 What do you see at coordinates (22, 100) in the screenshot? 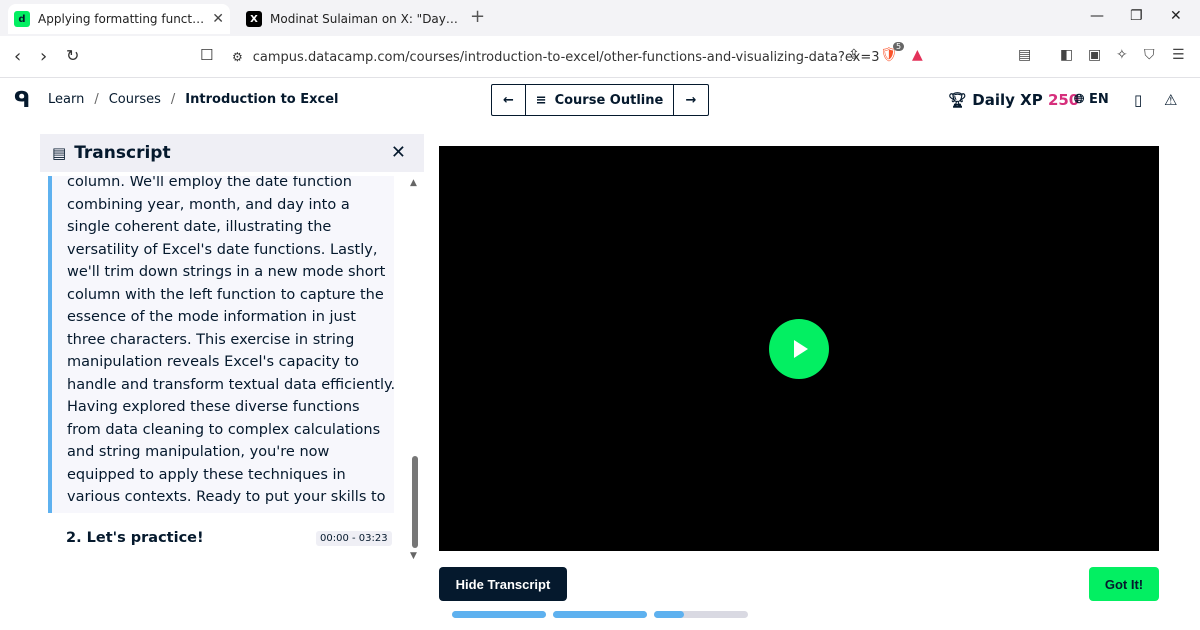
I see `datacamp-logo-icon: ᑫ` at bounding box center [22, 100].